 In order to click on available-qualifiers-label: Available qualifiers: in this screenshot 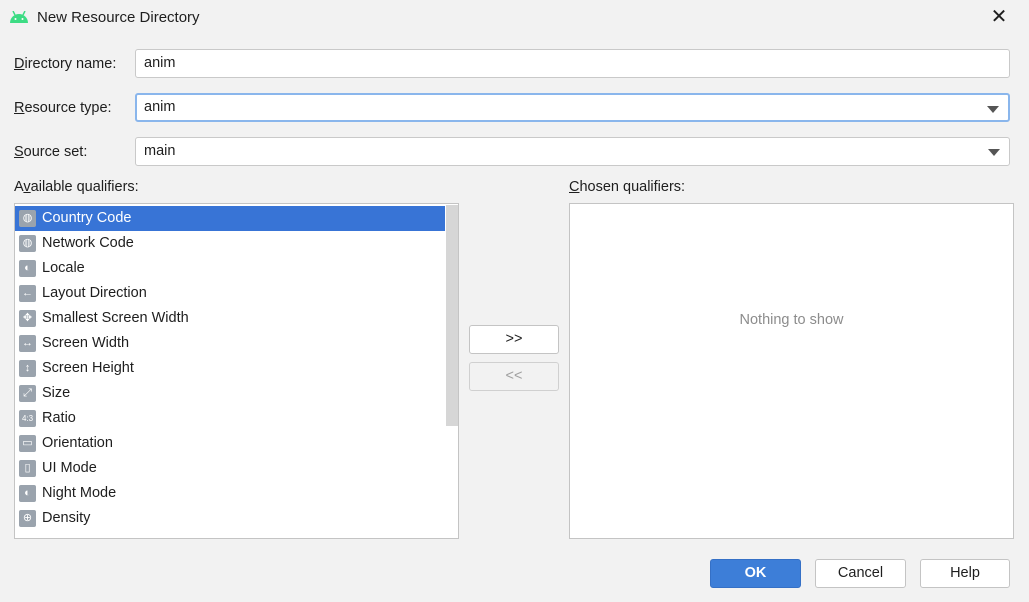, I will do `click(76, 187)`.